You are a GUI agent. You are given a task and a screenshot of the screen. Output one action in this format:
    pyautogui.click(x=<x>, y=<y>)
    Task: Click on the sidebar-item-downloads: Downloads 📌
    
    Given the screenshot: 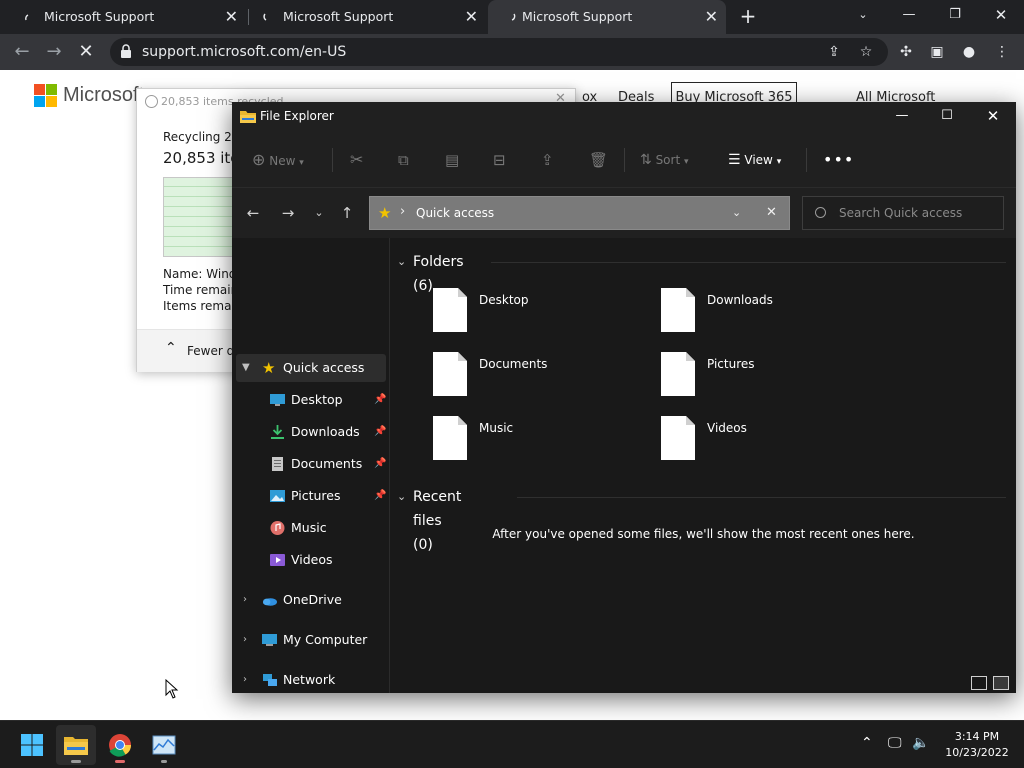 What is the action you would take?
    pyautogui.click(x=310, y=432)
    